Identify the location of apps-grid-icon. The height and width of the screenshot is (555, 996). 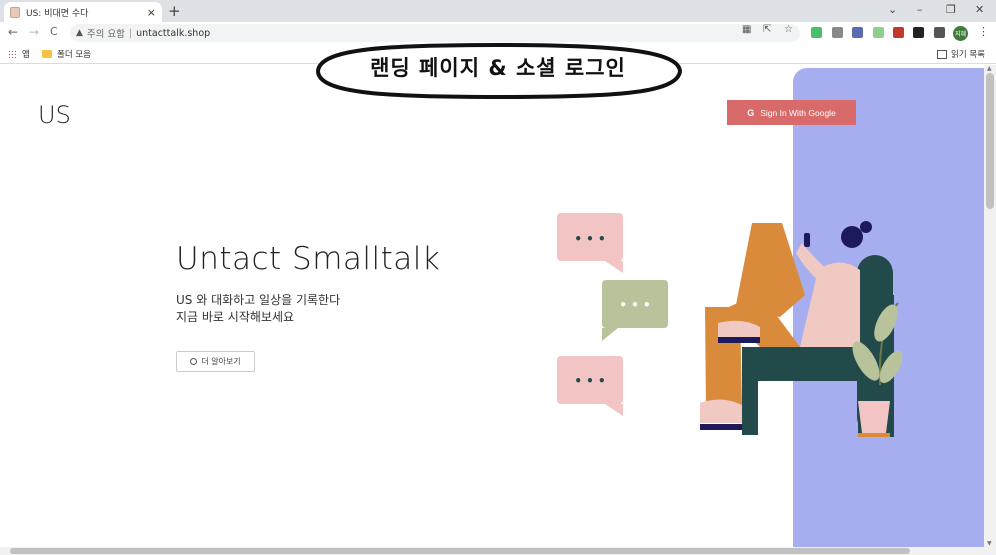
(12, 54).